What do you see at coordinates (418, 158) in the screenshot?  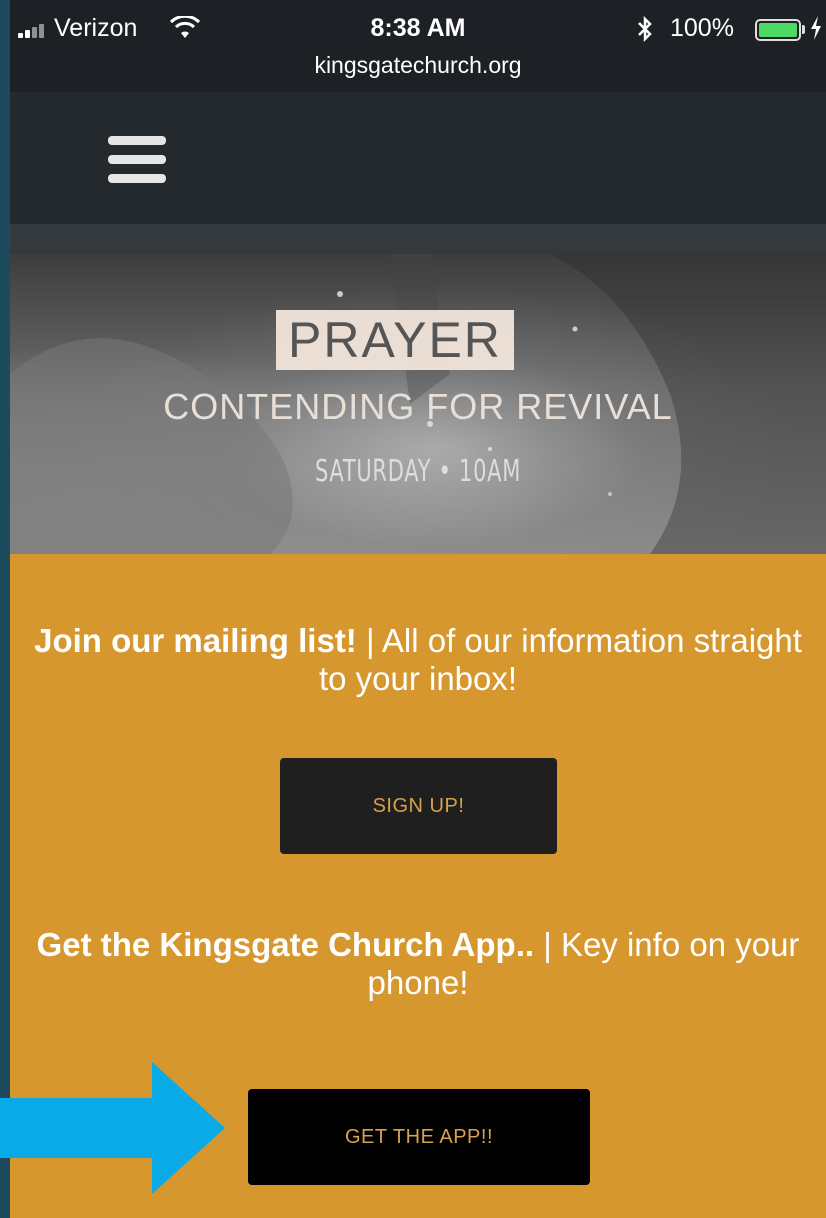 I see `site-header` at bounding box center [418, 158].